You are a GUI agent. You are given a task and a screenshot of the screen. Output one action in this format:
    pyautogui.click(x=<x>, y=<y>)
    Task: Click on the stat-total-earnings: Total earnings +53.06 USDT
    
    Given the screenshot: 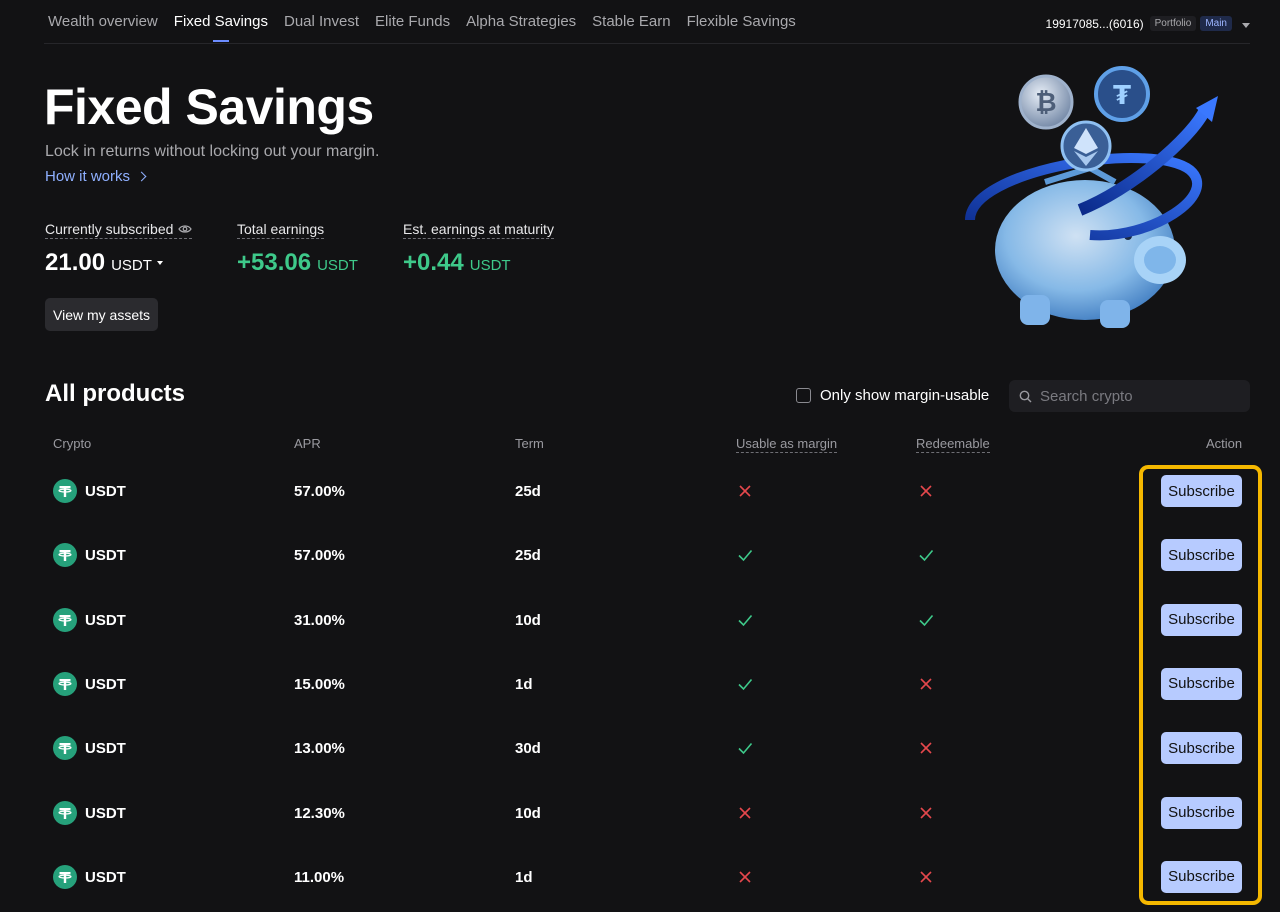 What is the action you would take?
    pyautogui.click(x=297, y=249)
    